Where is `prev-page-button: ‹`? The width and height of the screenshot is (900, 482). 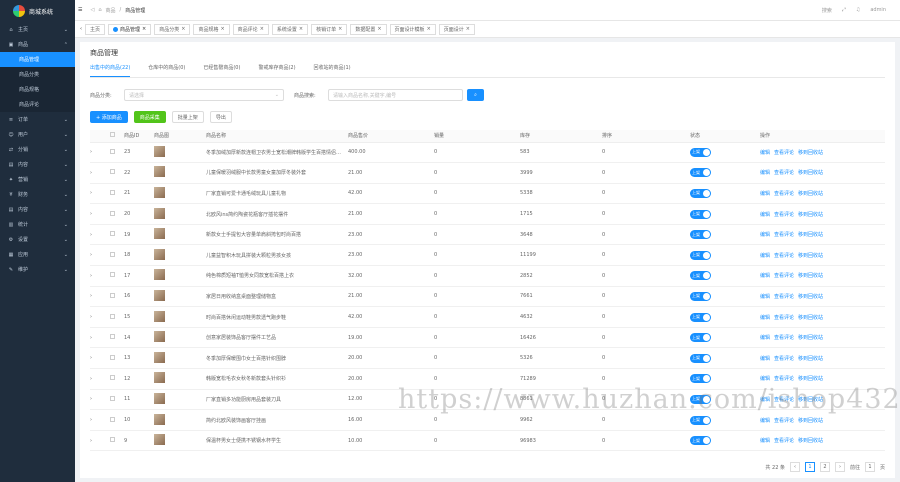
prev-page-button: ‹ is located at coordinates (794, 467).